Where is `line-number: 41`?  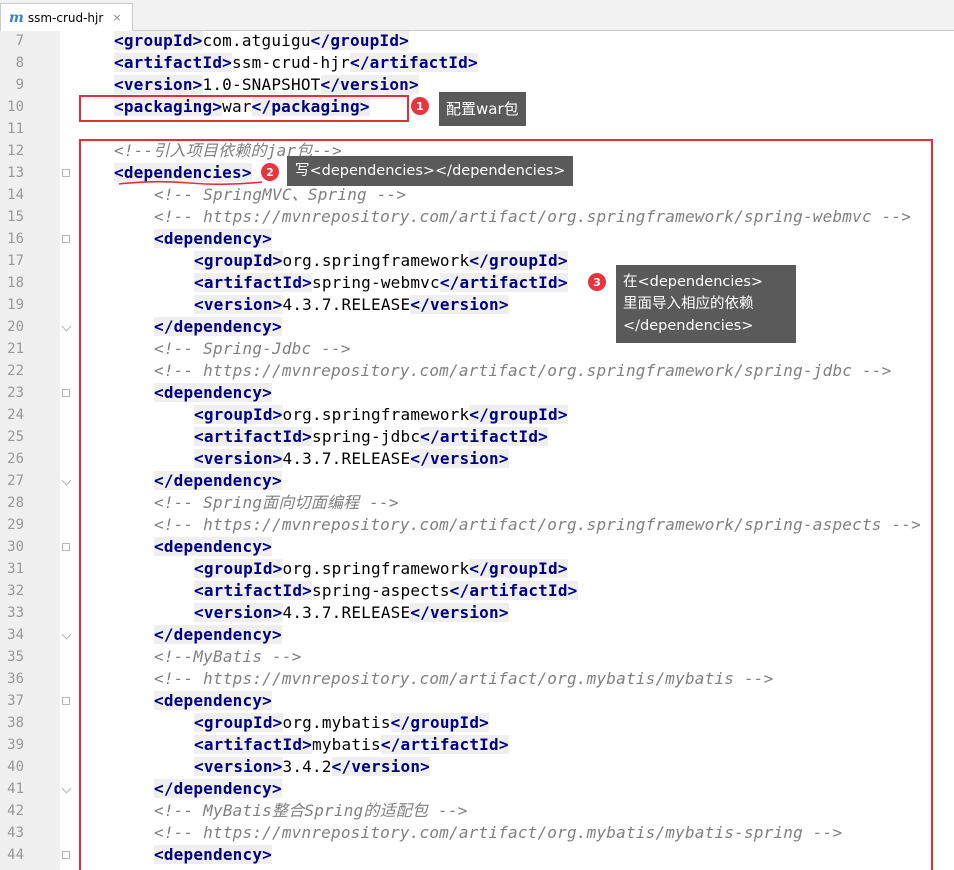
line-number: 41 is located at coordinates (15, 789).